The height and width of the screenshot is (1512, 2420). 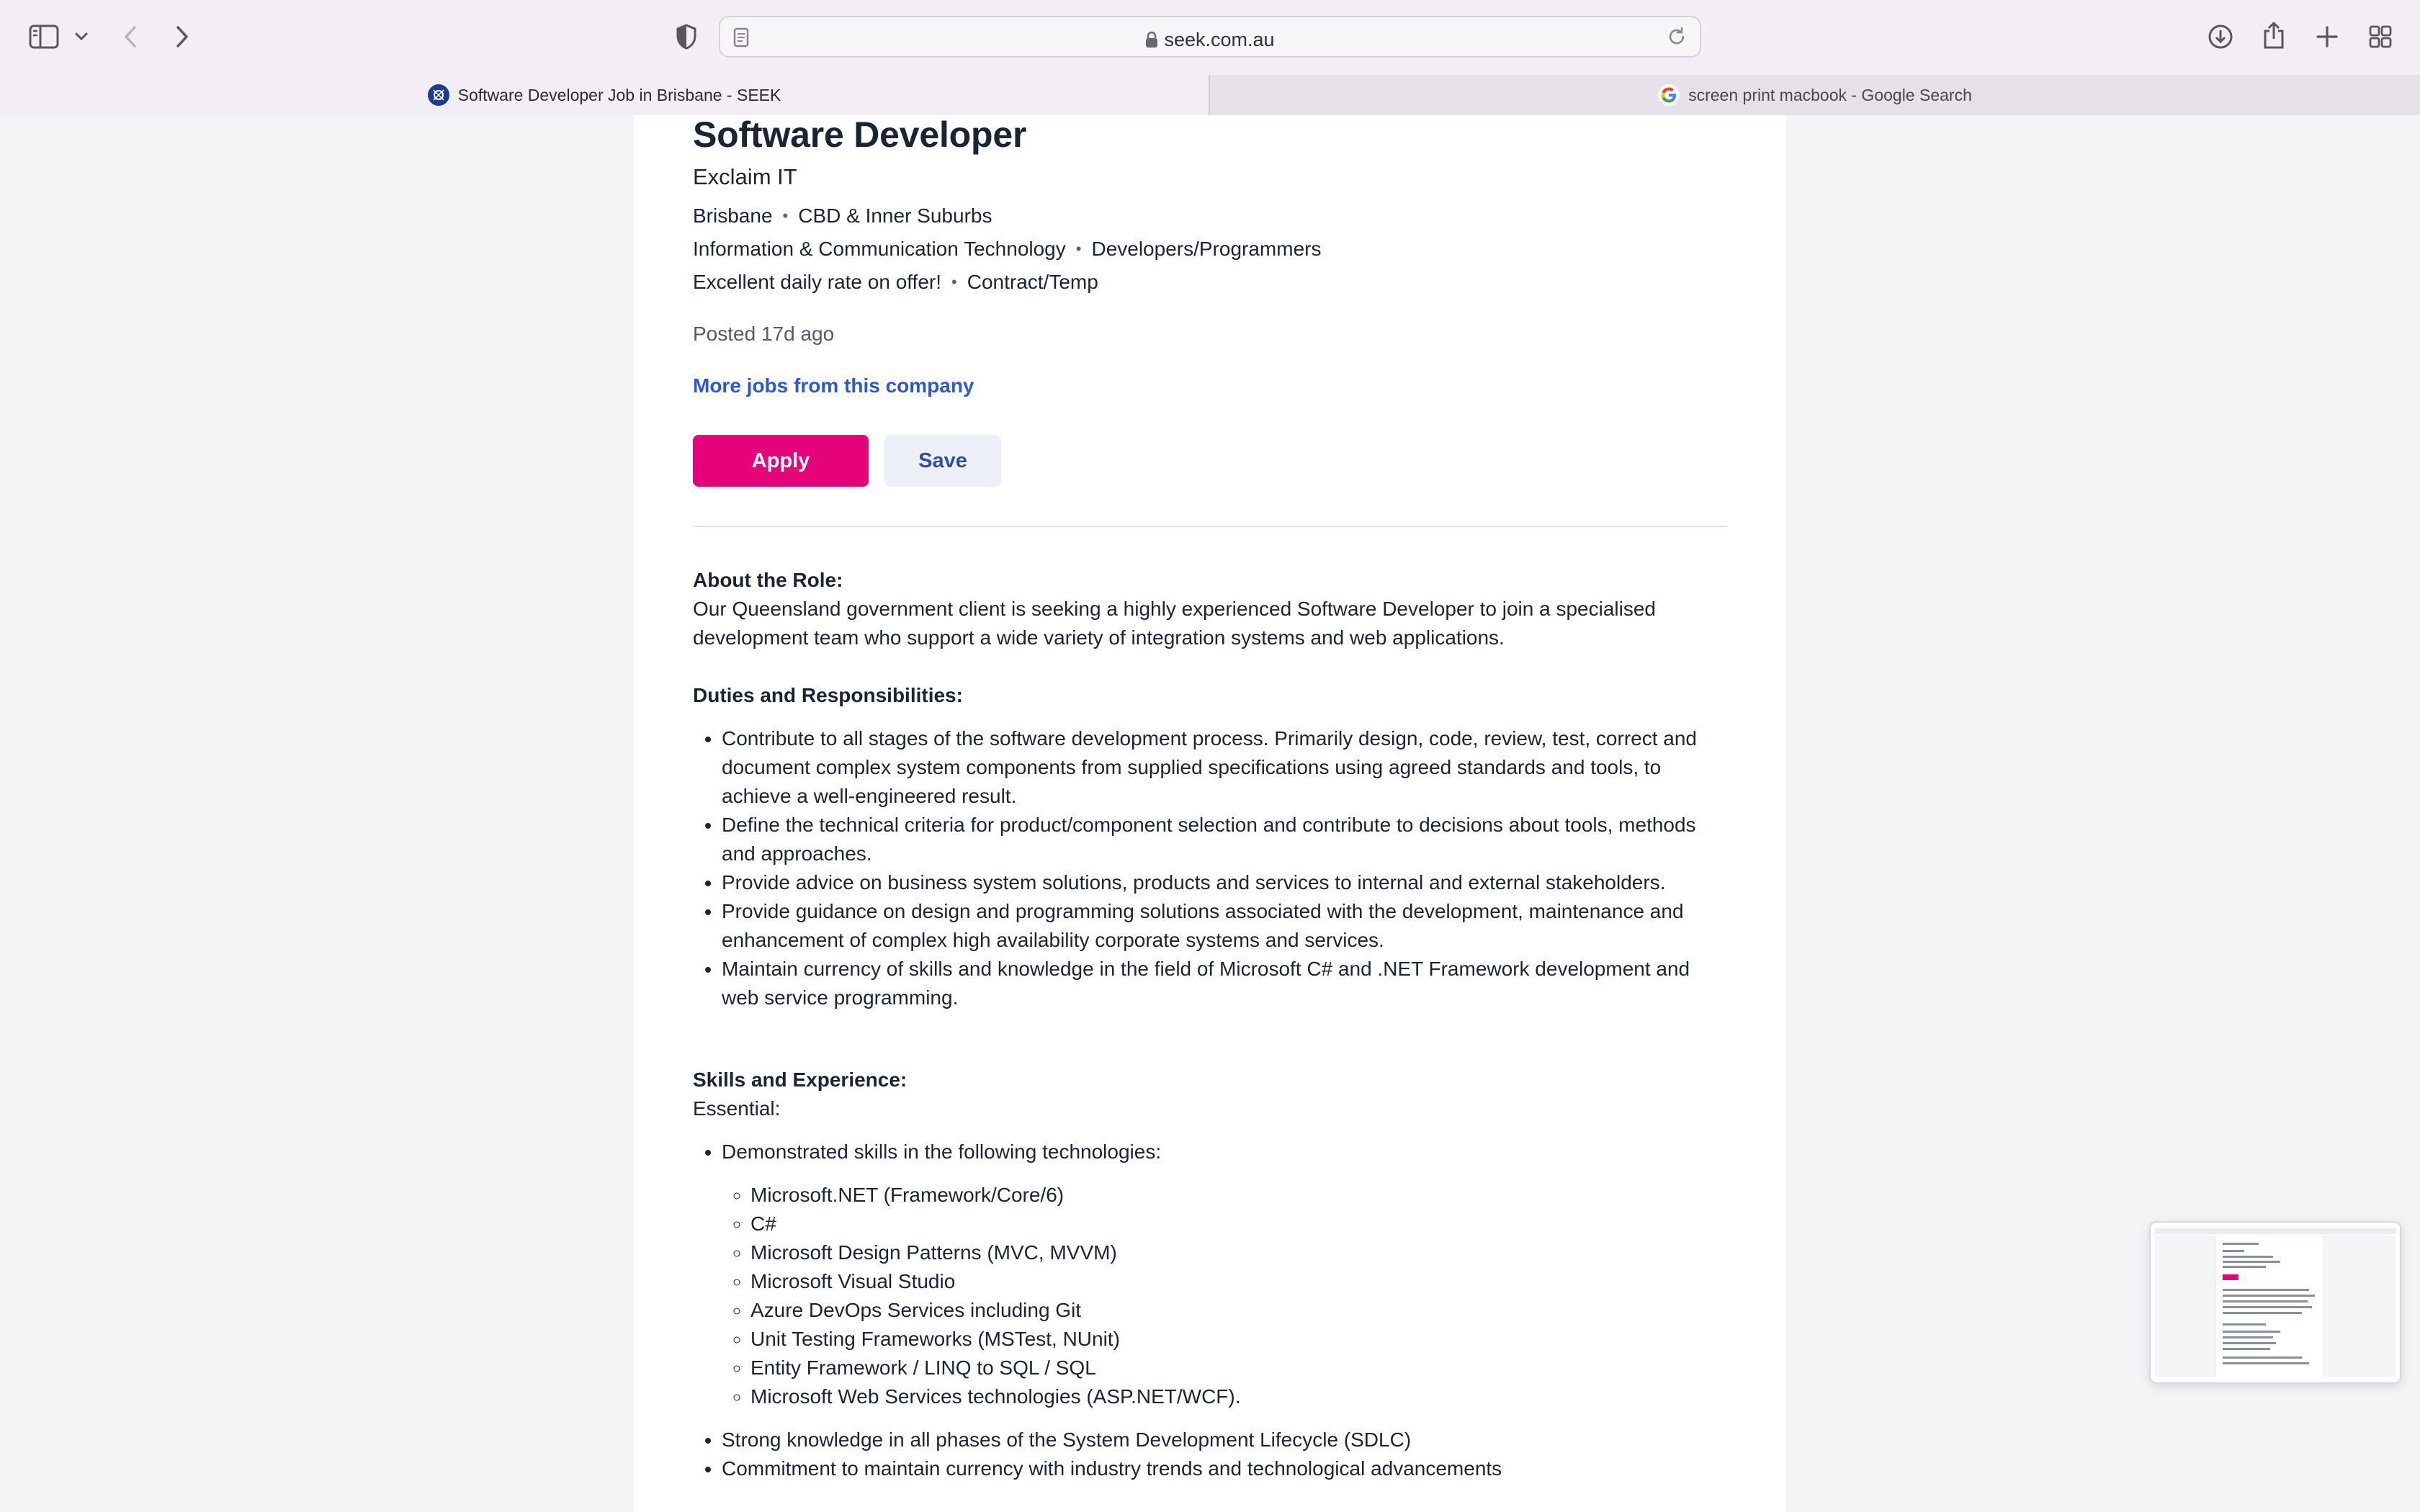 I want to click on forward-icon, so click(x=182, y=37).